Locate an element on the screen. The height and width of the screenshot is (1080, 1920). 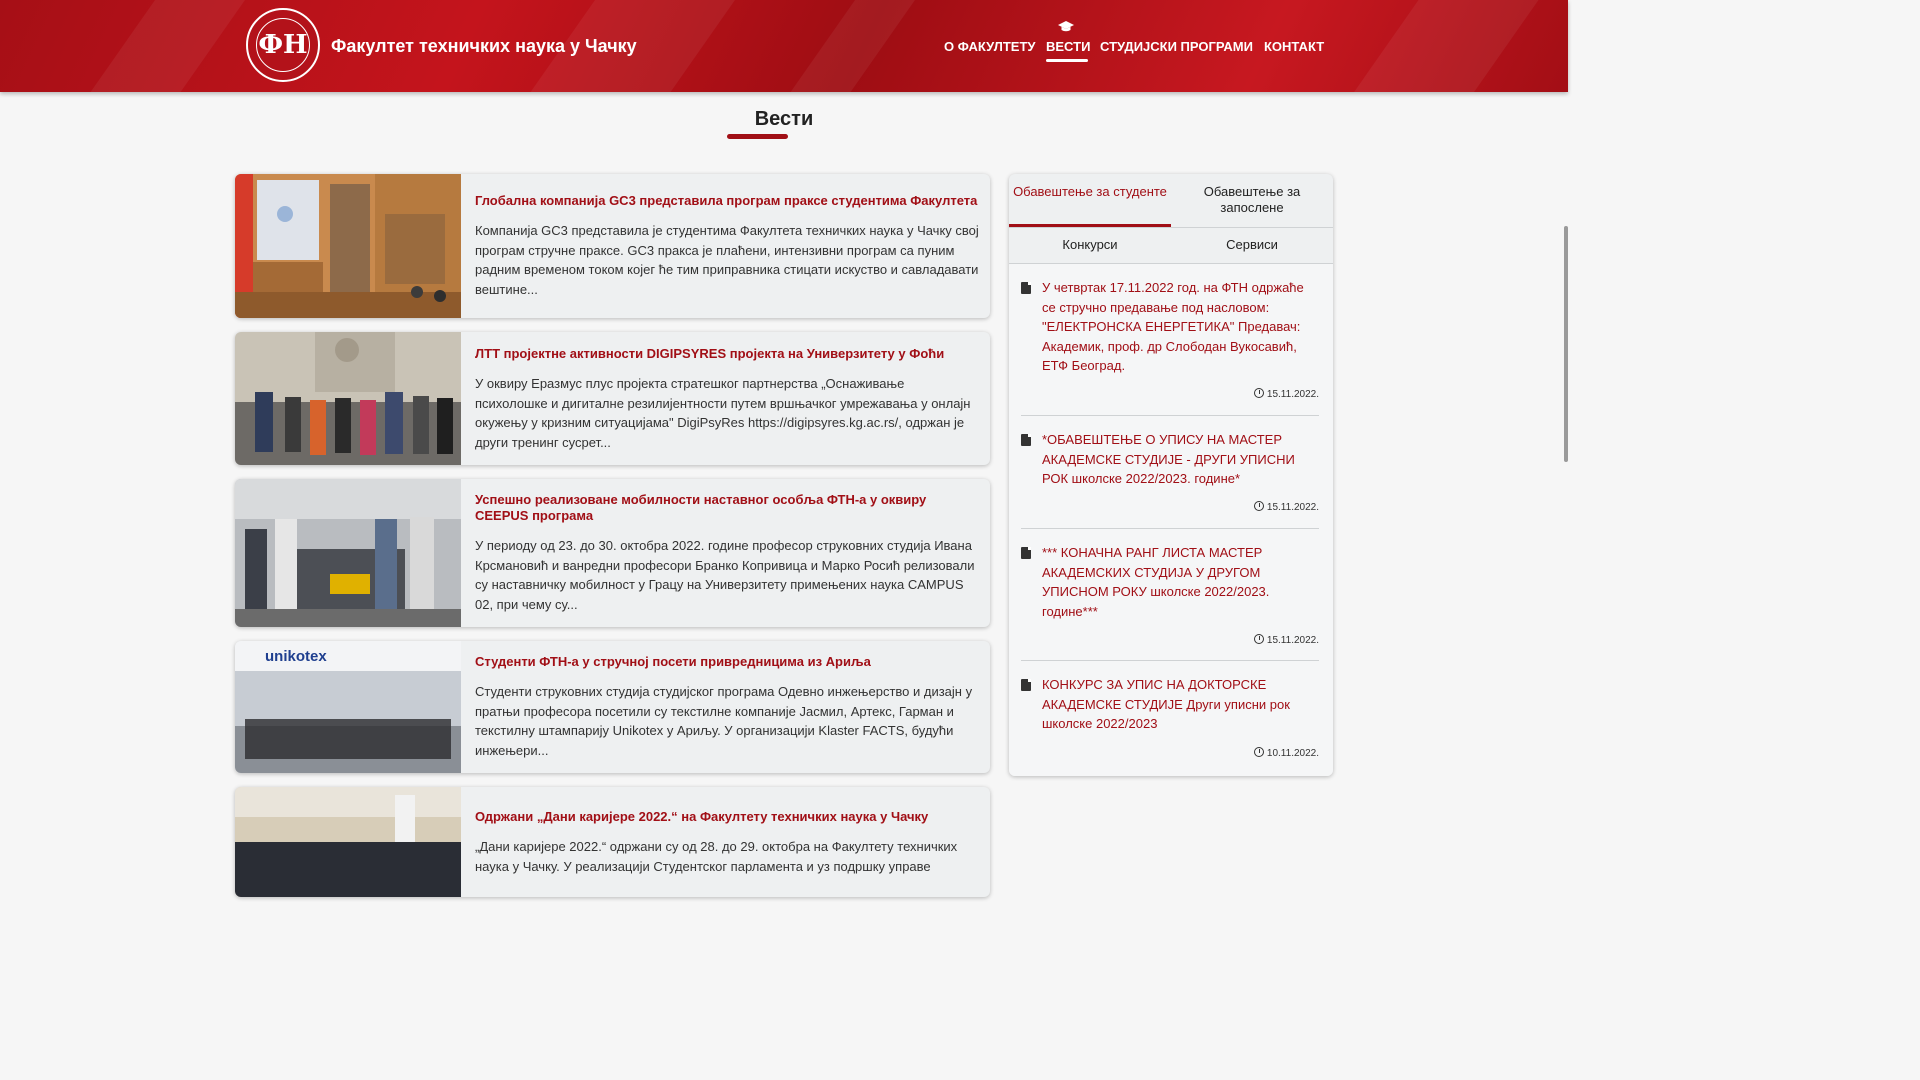
tab-competitions: Конкурси is located at coordinates (1090, 245).